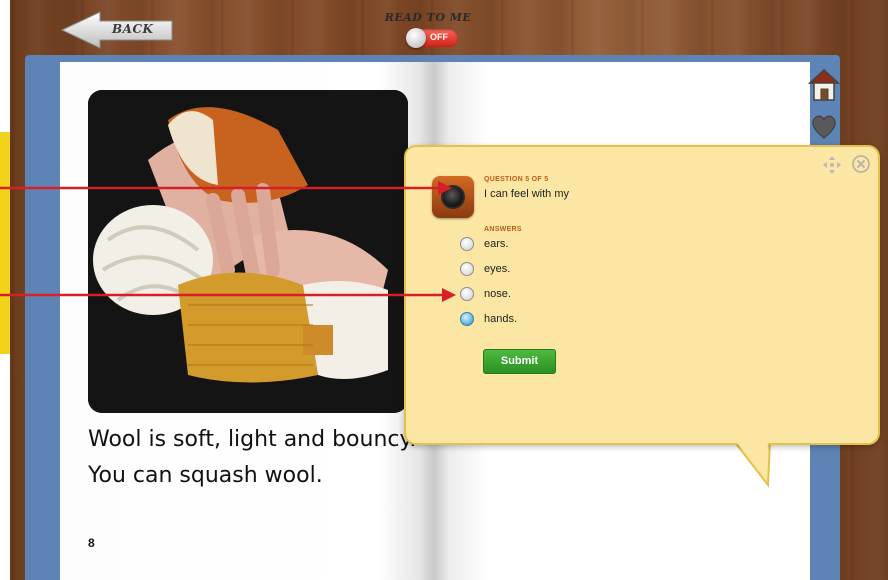 This screenshot has height=580, width=888. What do you see at coordinates (516, 179) in the screenshot?
I see `question-counter: QUESTION 5 OF 5` at bounding box center [516, 179].